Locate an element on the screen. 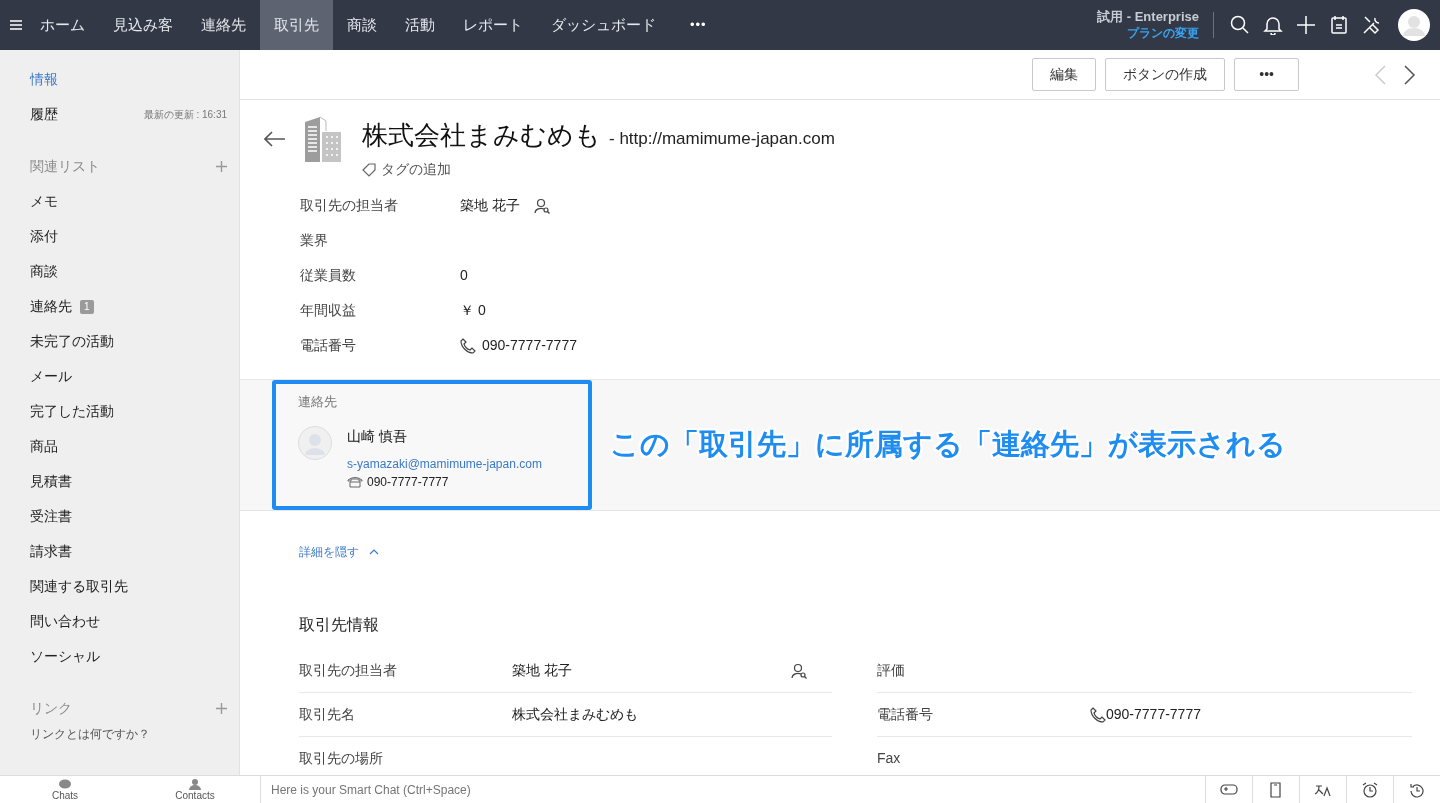  field-label: 評価 is located at coordinates (891, 670).